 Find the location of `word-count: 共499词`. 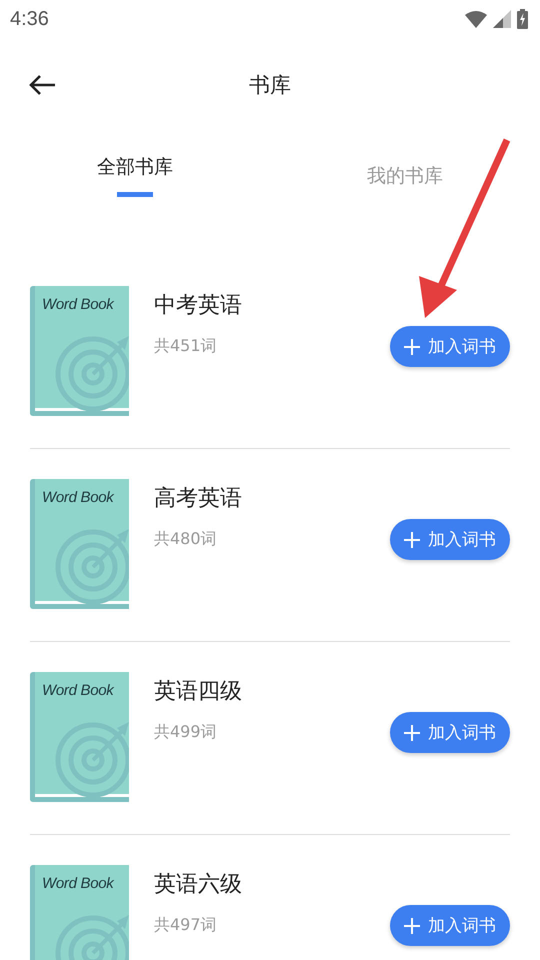

word-count: 共499词 is located at coordinates (186, 732).